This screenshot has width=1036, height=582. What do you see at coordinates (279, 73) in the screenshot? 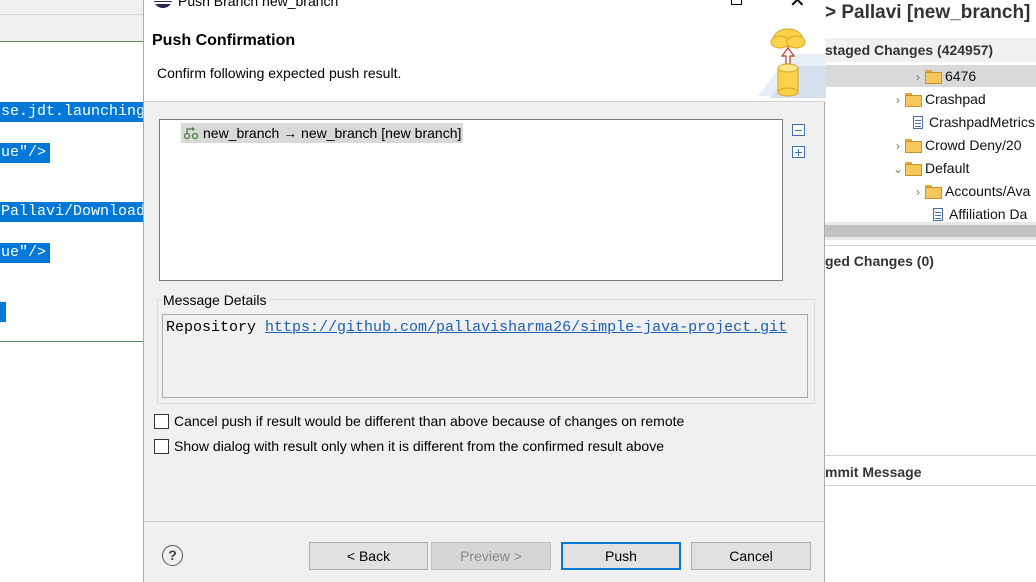
I see `page-description: Confirm following expected push result.` at bounding box center [279, 73].